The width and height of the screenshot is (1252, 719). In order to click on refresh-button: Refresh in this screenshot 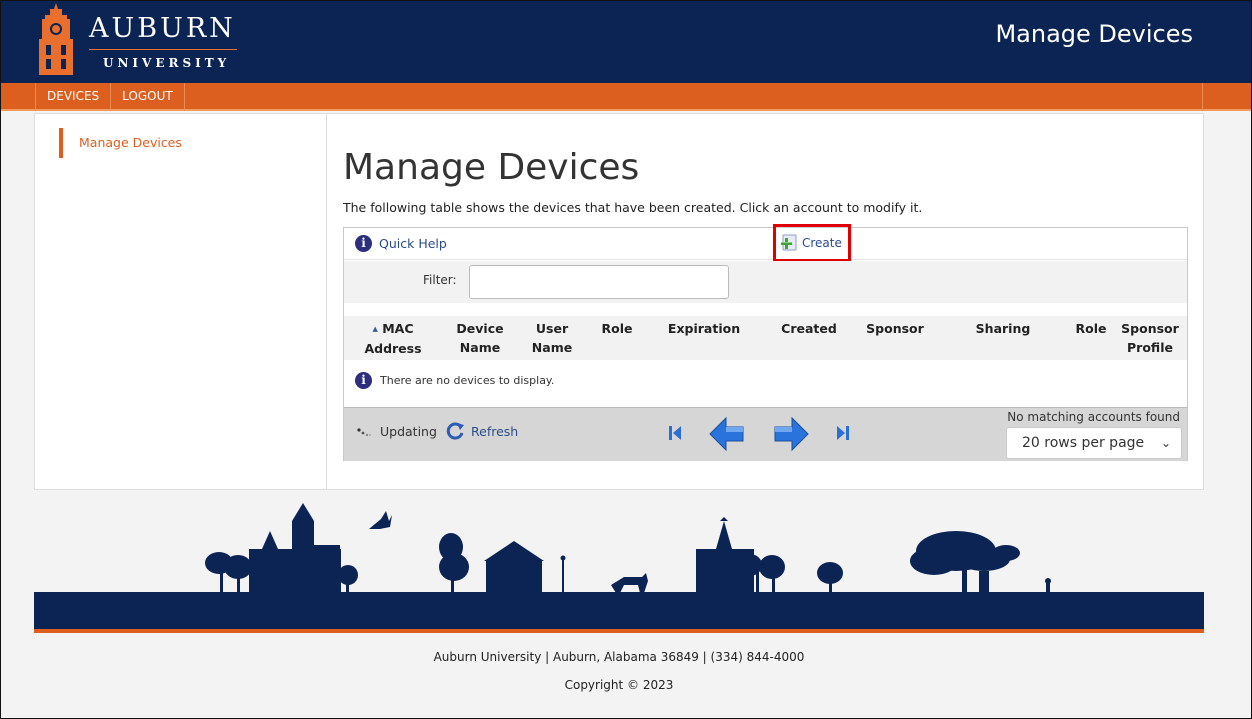, I will do `click(481, 431)`.